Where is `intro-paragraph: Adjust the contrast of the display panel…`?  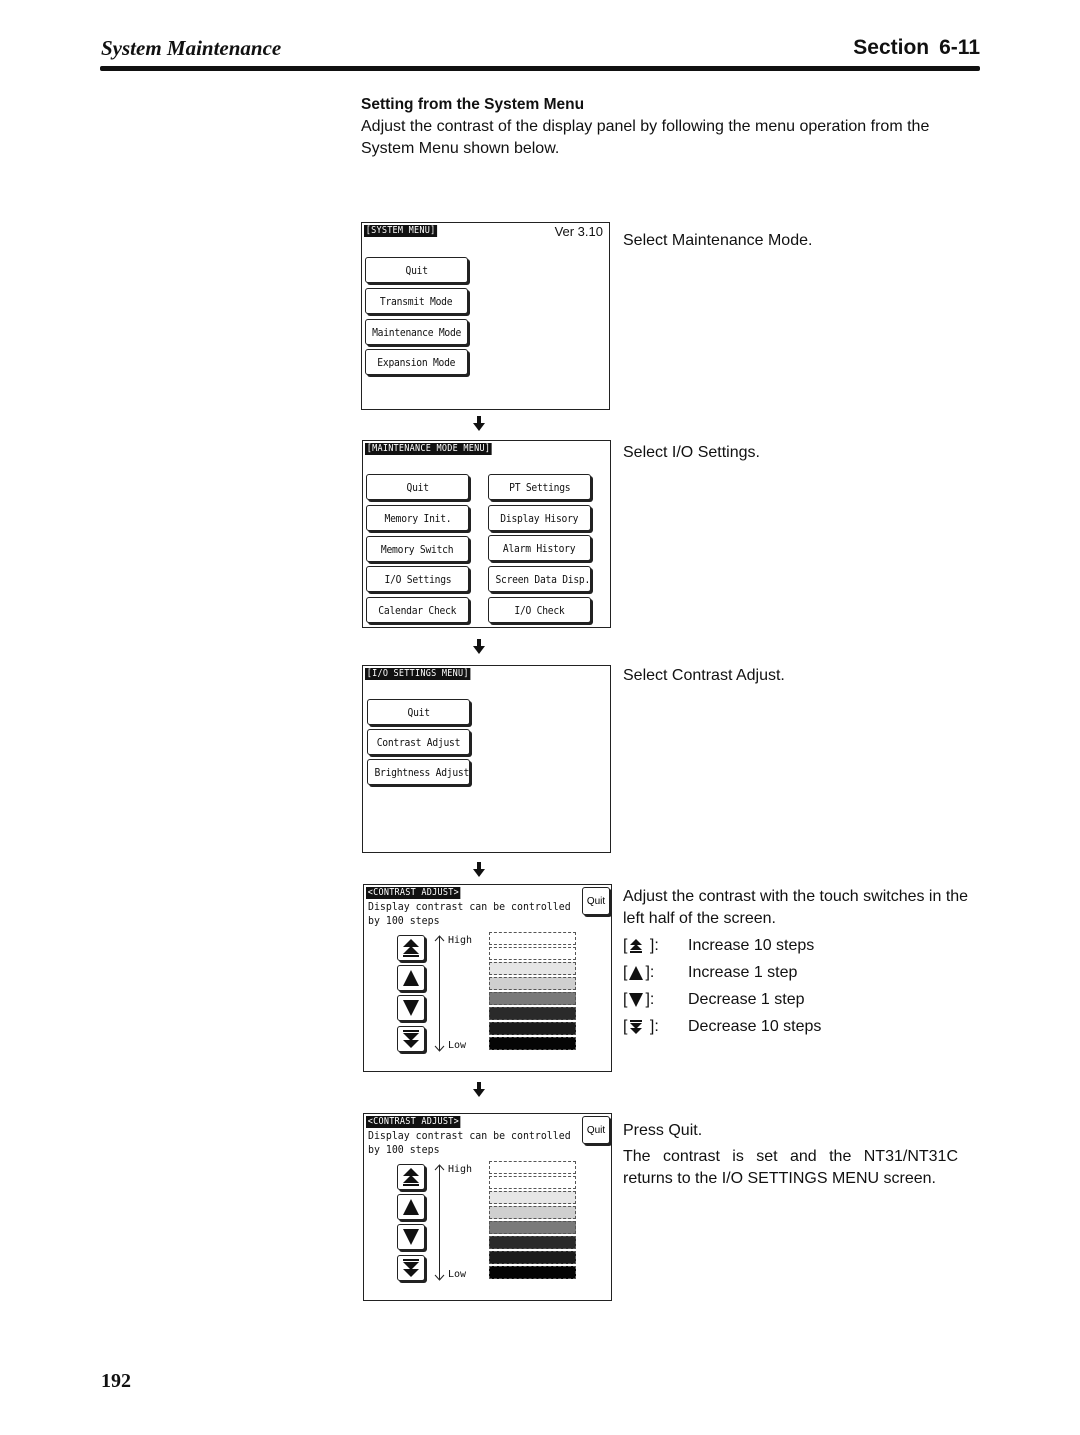
intro-paragraph: Adjust the contrast of the display panel… is located at coordinates (645, 137).